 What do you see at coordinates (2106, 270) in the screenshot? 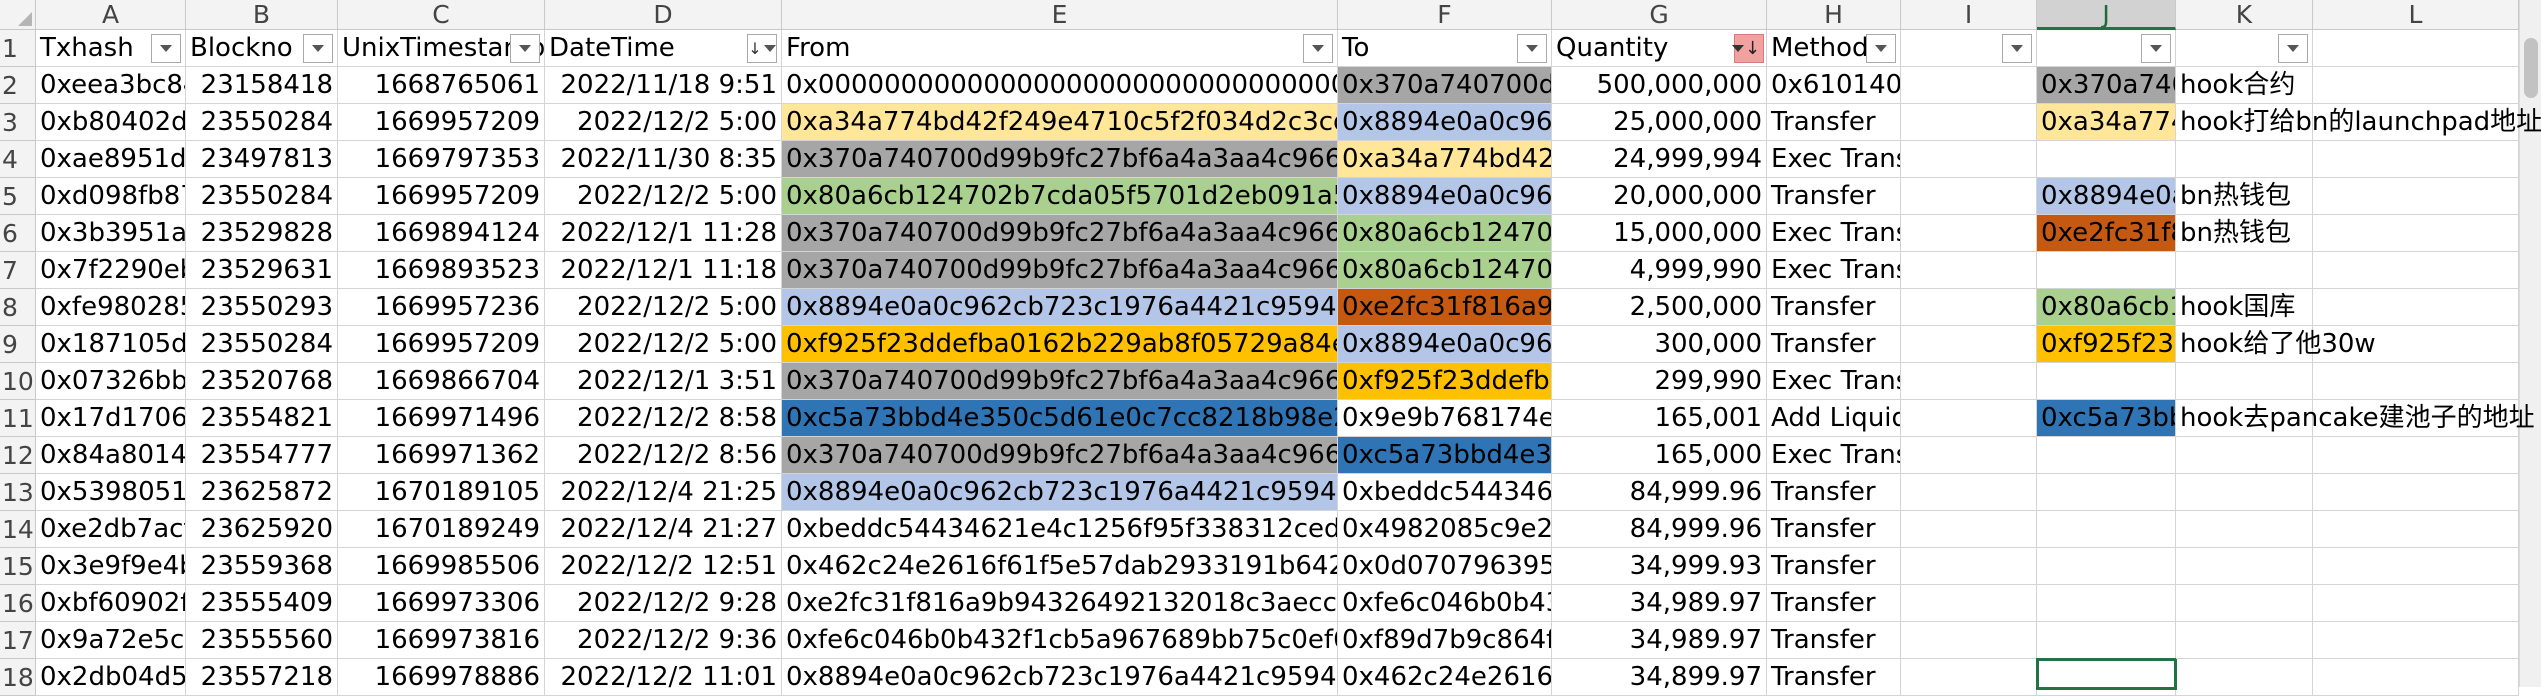
I see `cell-j7` at bounding box center [2106, 270].